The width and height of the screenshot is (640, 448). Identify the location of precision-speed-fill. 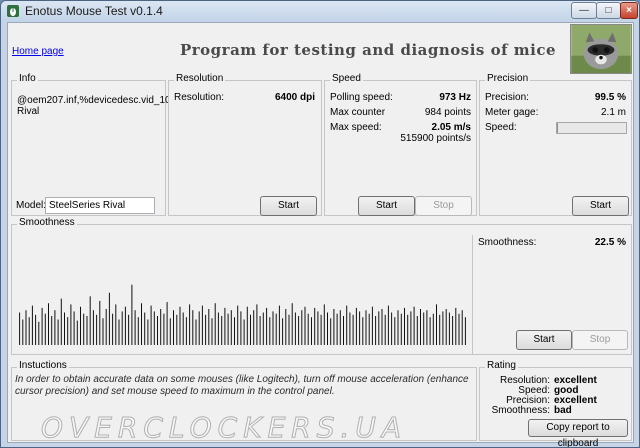
(557, 128).